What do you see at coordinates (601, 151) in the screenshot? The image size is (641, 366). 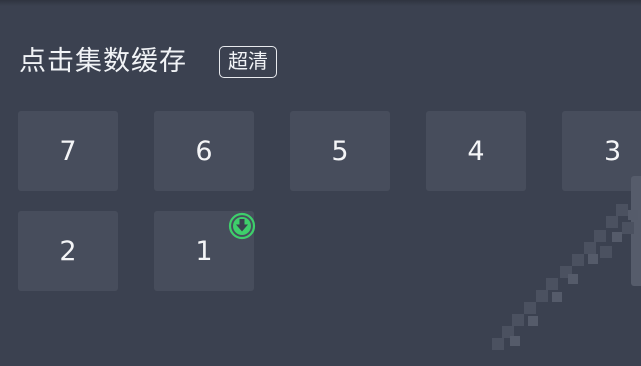 I see `episode-tile-3: 3` at bounding box center [601, 151].